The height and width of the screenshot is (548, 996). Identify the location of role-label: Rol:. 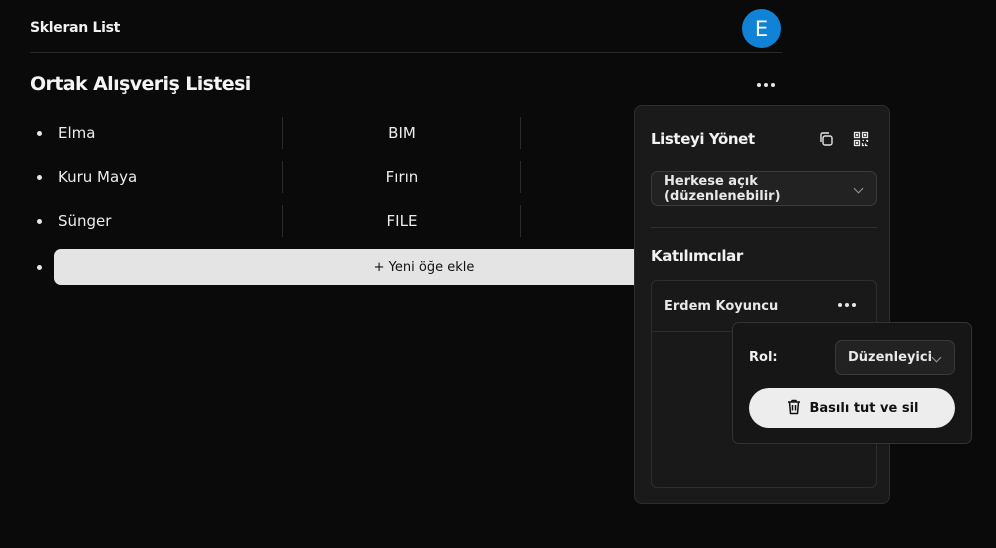
(763, 357).